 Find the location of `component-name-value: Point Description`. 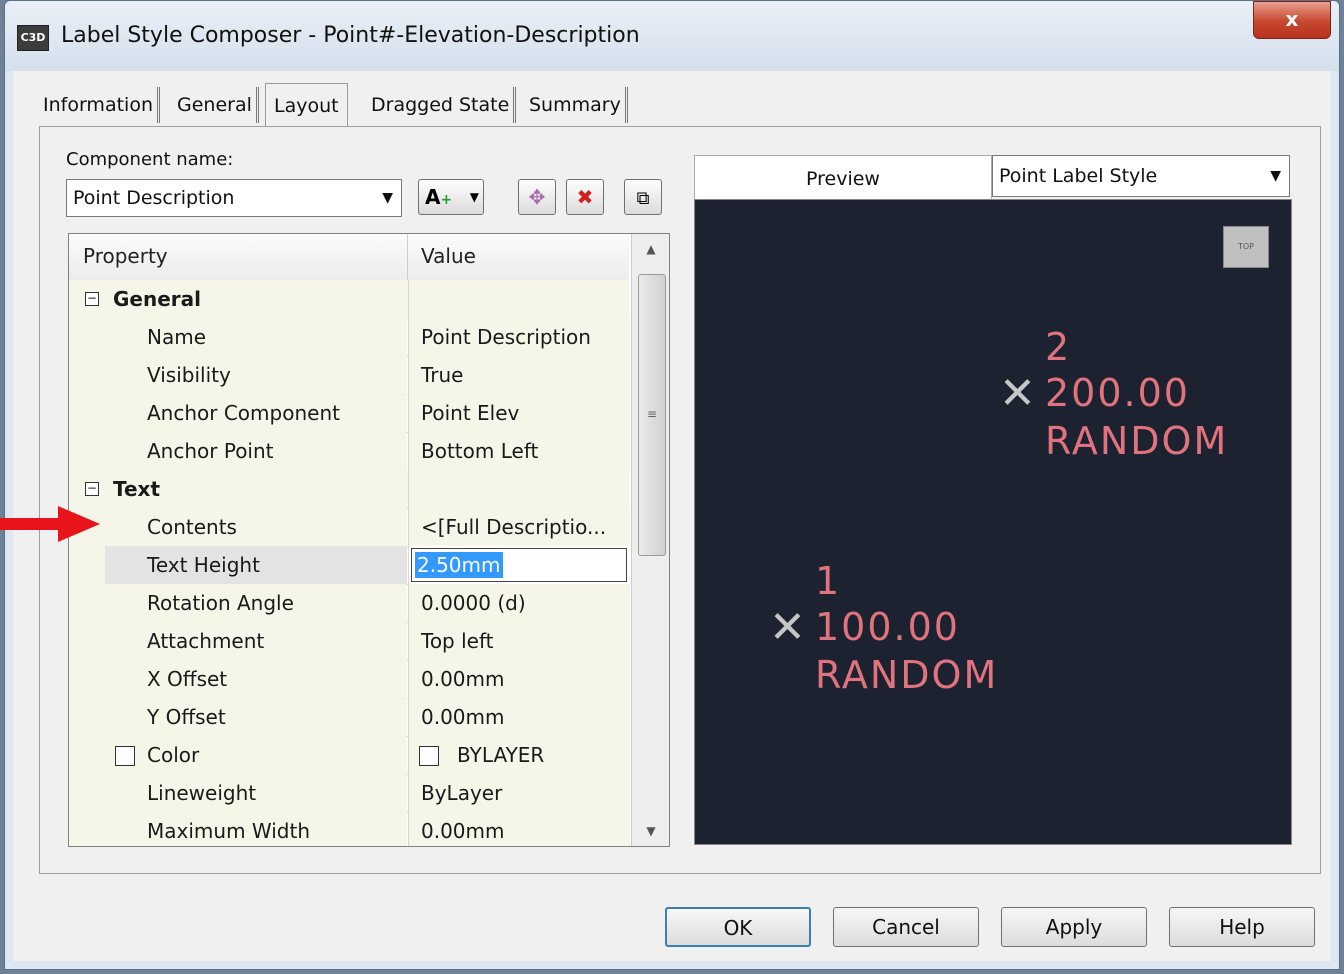

component-name-value: Point Description is located at coordinates (154, 198).